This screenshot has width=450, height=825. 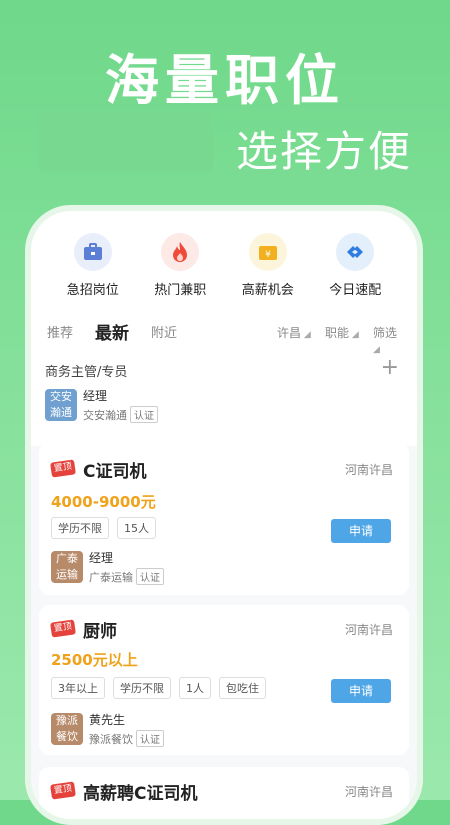 What do you see at coordinates (164, 331) in the screenshot?
I see `tab-nearby: 附近` at bounding box center [164, 331].